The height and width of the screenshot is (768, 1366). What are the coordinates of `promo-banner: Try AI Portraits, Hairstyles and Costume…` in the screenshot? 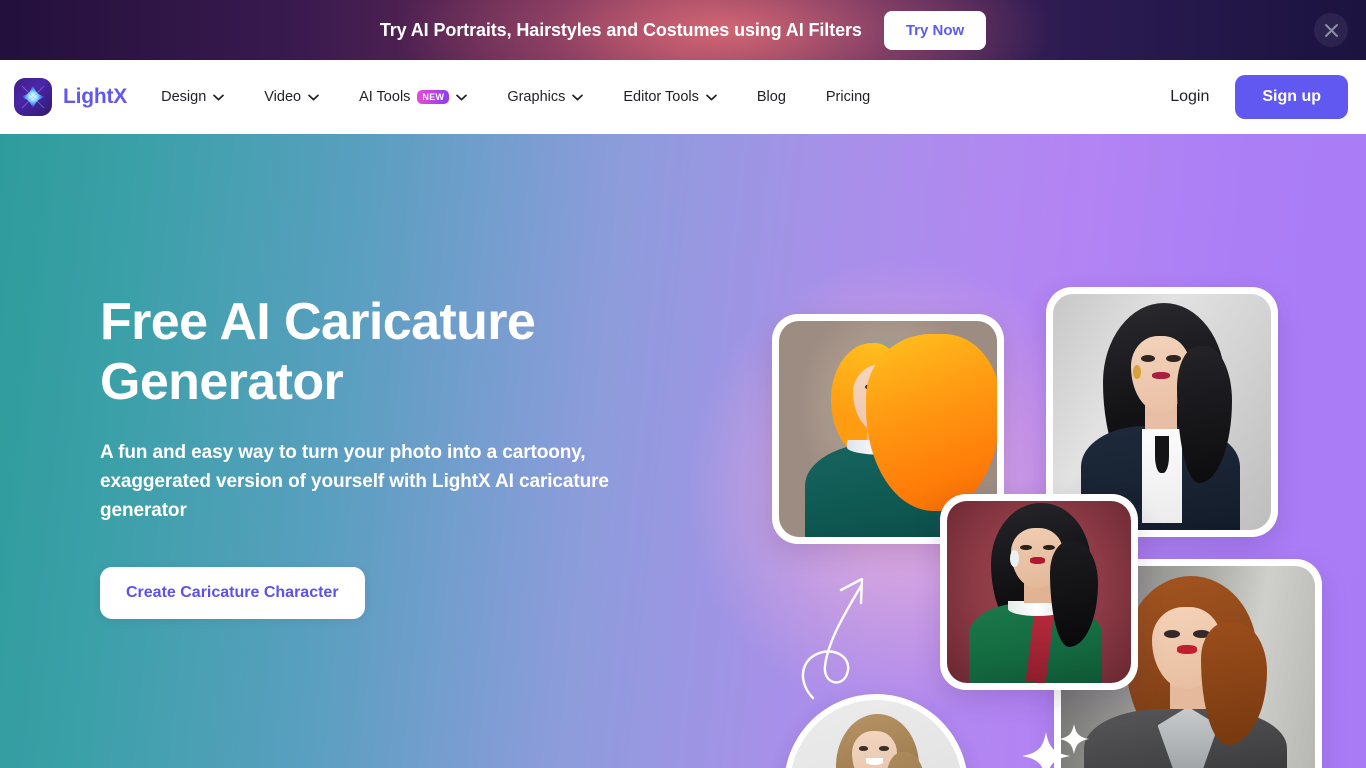 It's located at (683, 30).